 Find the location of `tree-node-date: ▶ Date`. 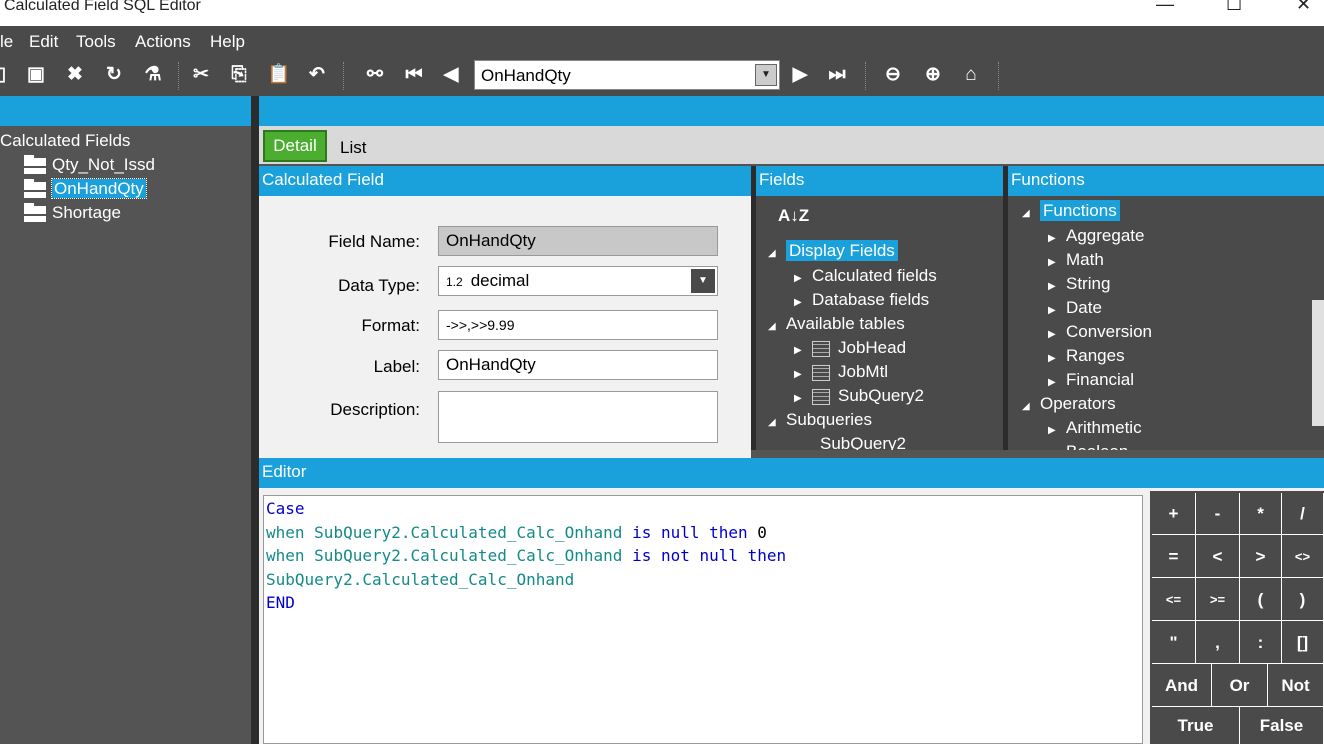

tree-node-date: ▶ Date is located at coordinates (1075, 308).